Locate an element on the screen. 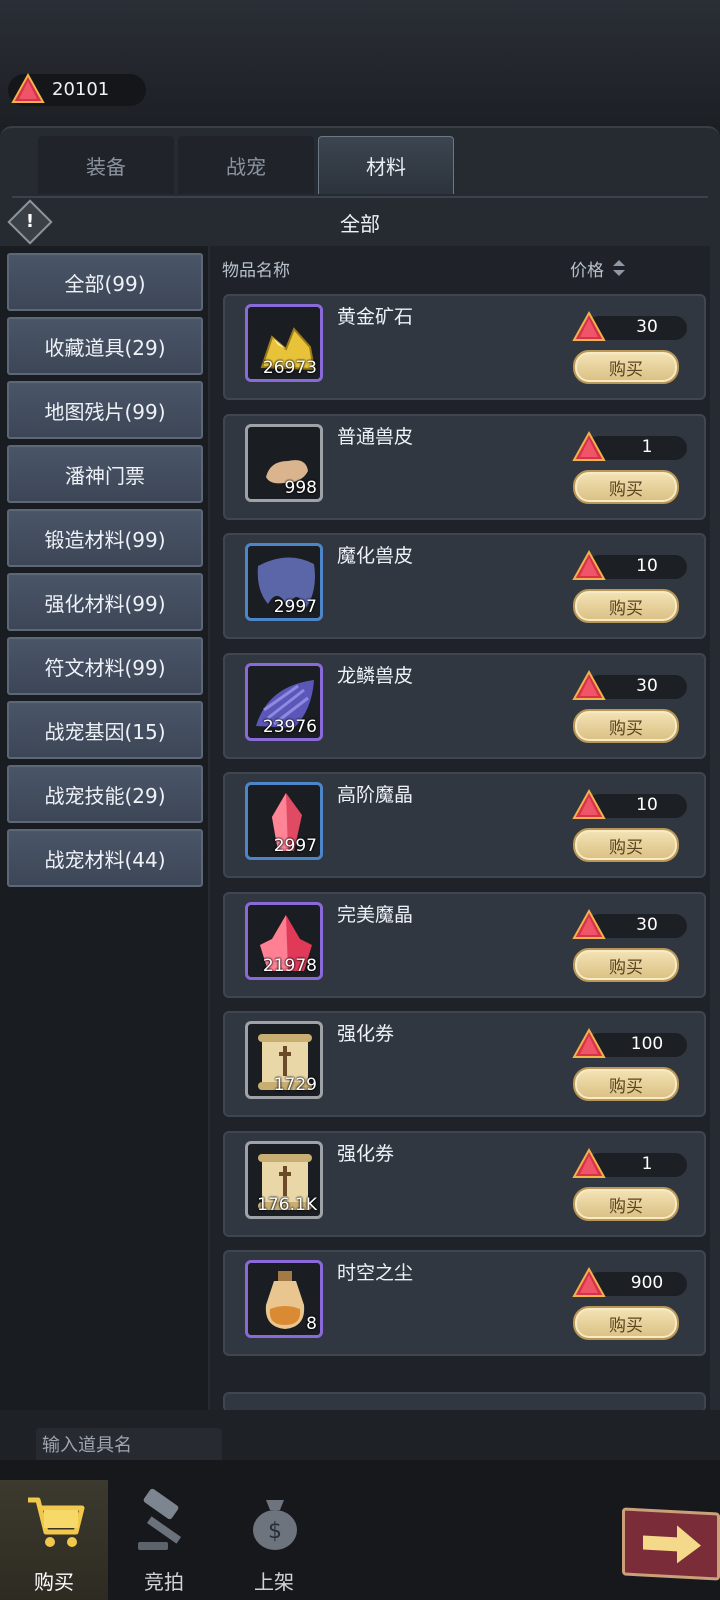 Image resolution: width=720 pixels, height=1600 pixels. item-quantity: 998 is located at coordinates (300, 488).